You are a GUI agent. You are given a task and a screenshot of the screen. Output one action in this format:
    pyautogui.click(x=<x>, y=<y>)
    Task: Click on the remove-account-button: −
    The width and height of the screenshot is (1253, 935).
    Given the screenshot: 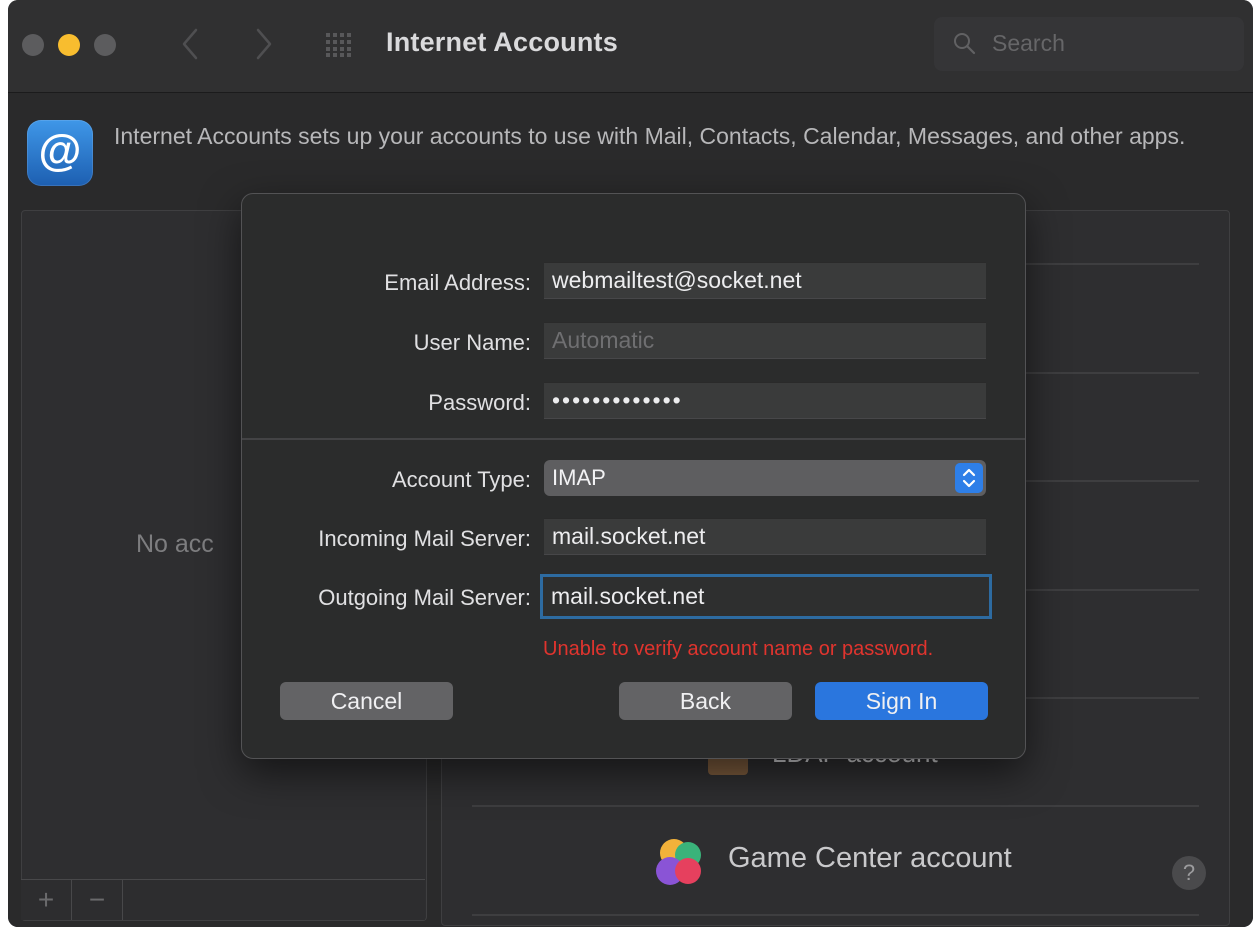 What is the action you would take?
    pyautogui.click(x=97, y=900)
    